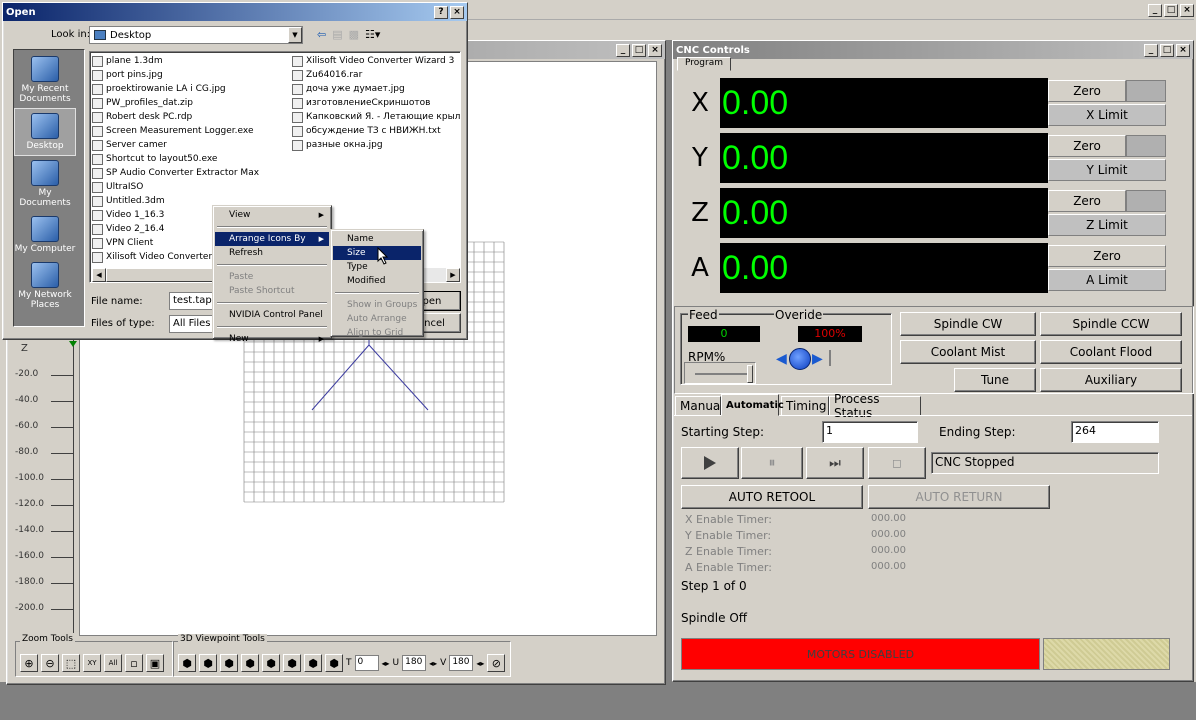 Image resolution: width=1196 pixels, height=720 pixels. What do you see at coordinates (208, 663) in the screenshot?
I see `view-cube-back-icon: ⬢` at bounding box center [208, 663].